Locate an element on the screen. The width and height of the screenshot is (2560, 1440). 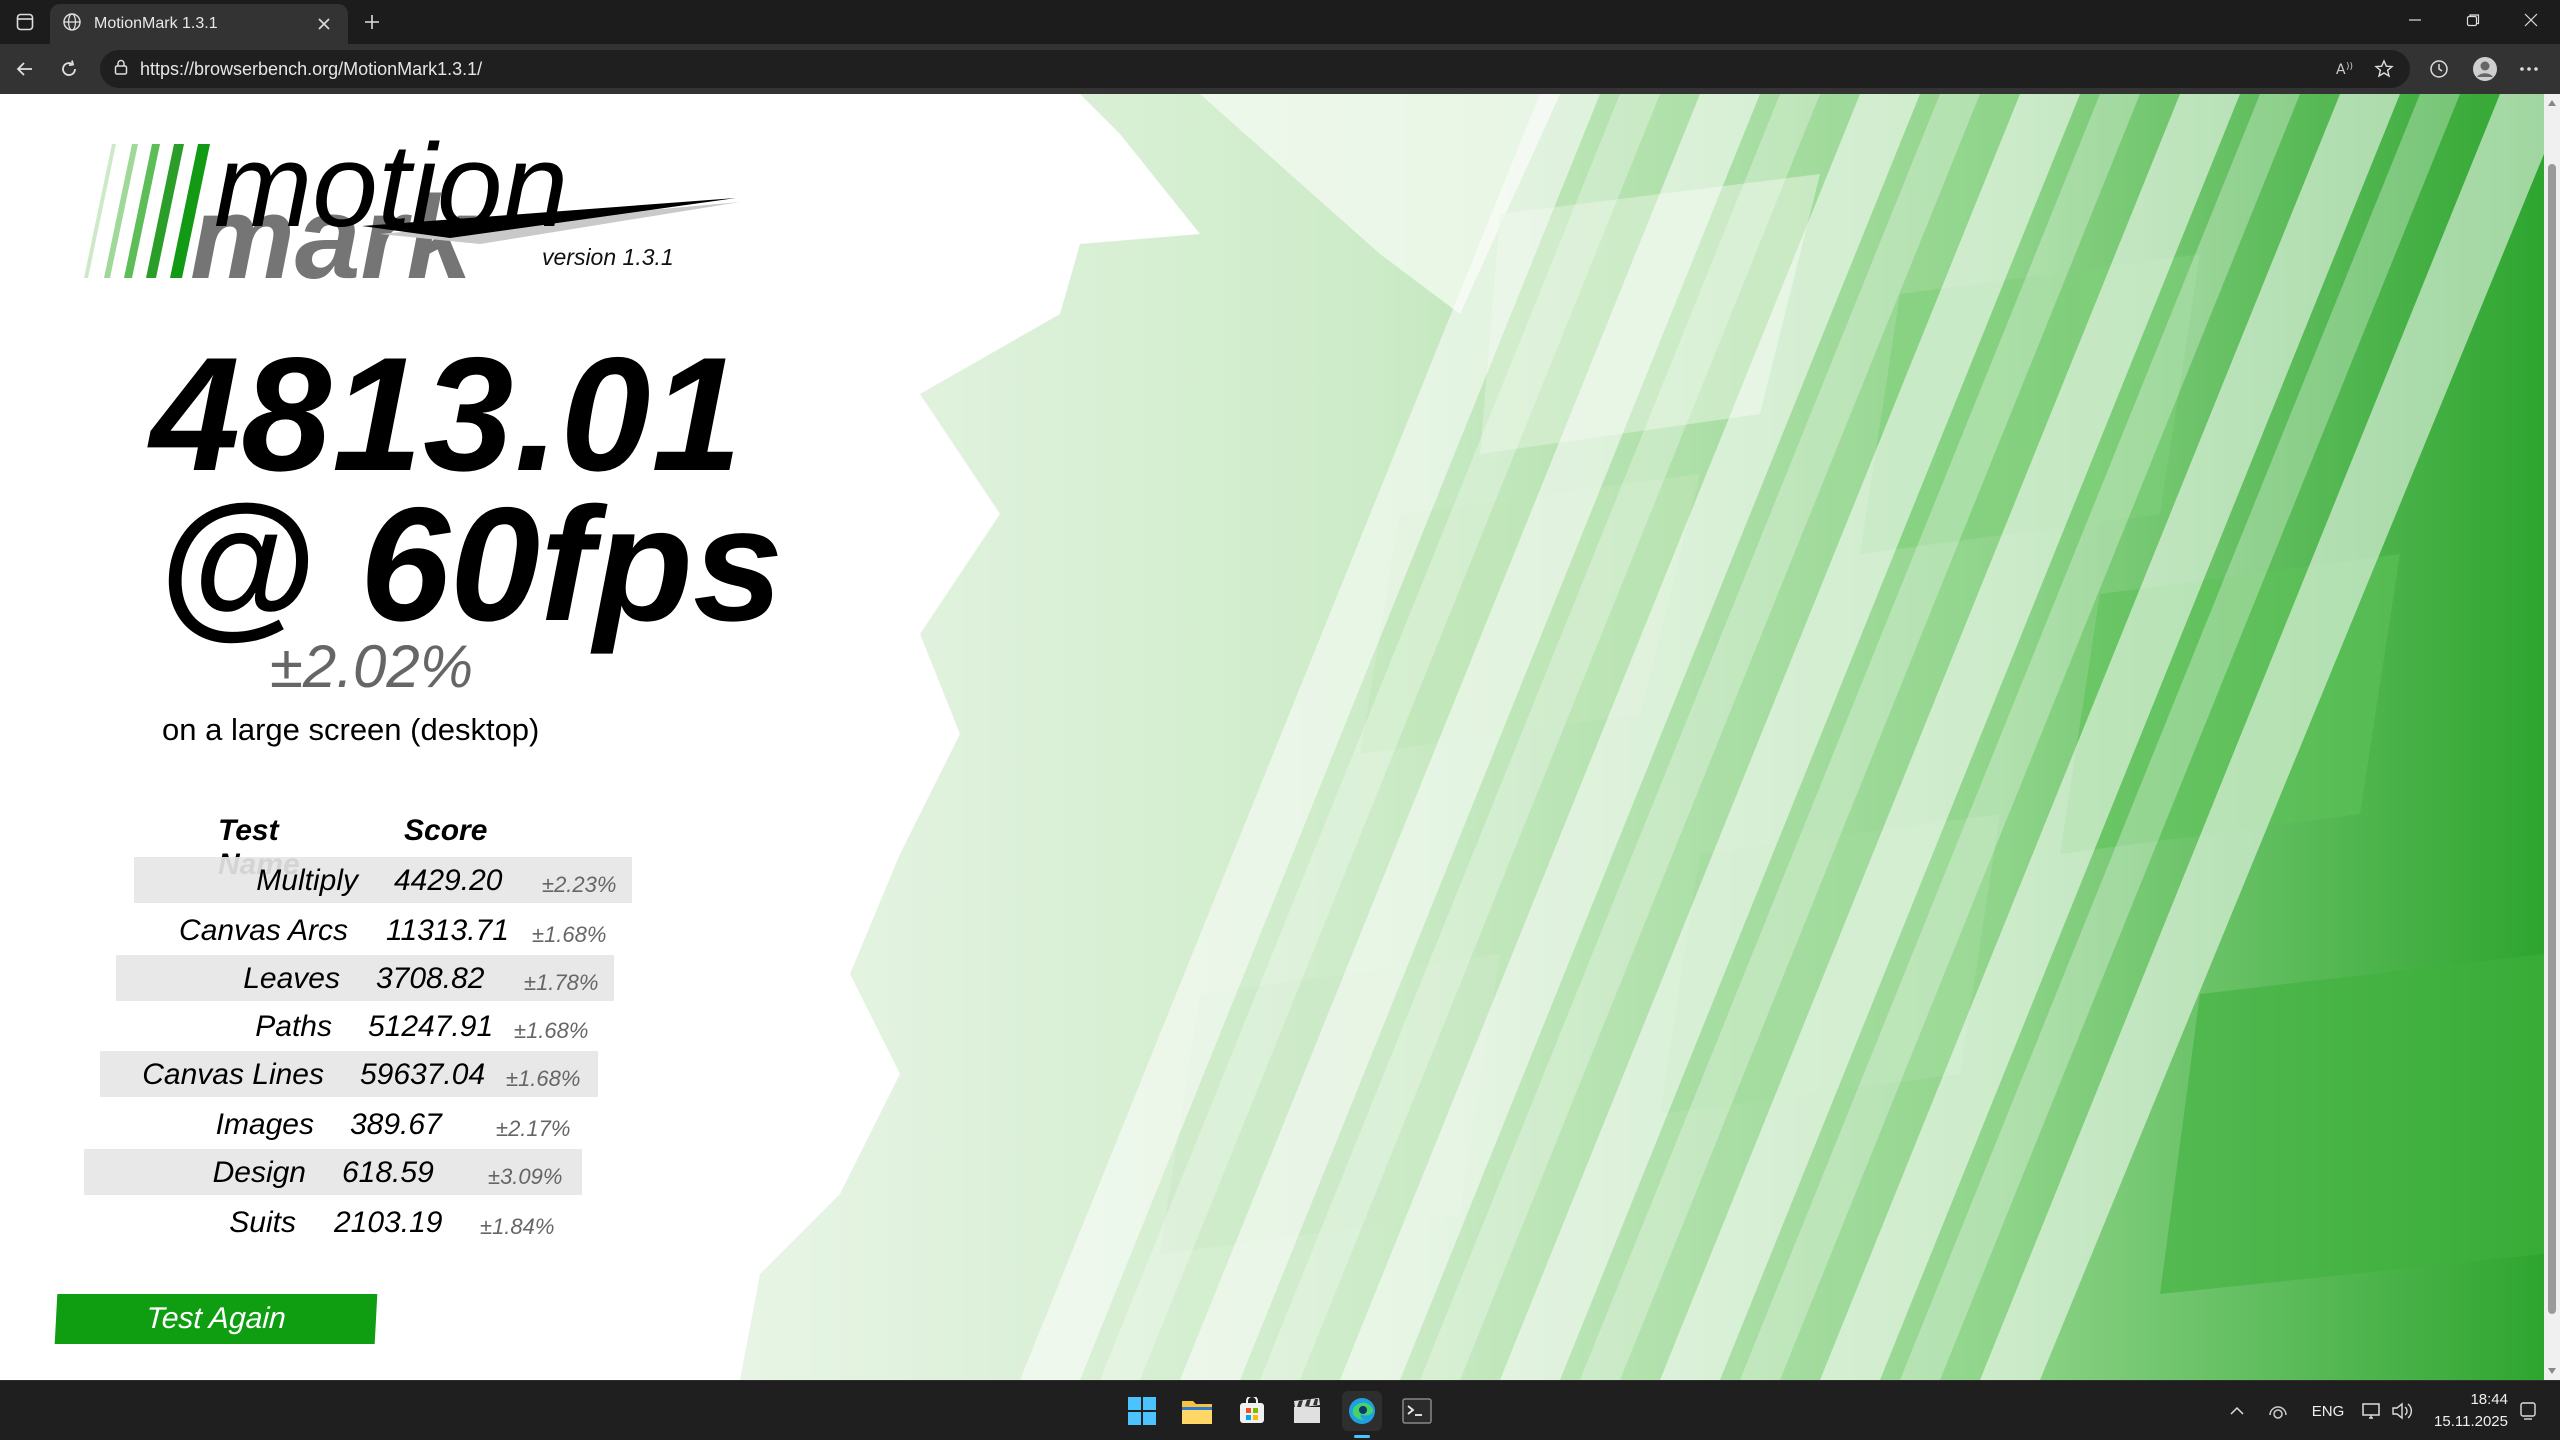
read-aloud-icon: A)) is located at coordinates (2346, 69).